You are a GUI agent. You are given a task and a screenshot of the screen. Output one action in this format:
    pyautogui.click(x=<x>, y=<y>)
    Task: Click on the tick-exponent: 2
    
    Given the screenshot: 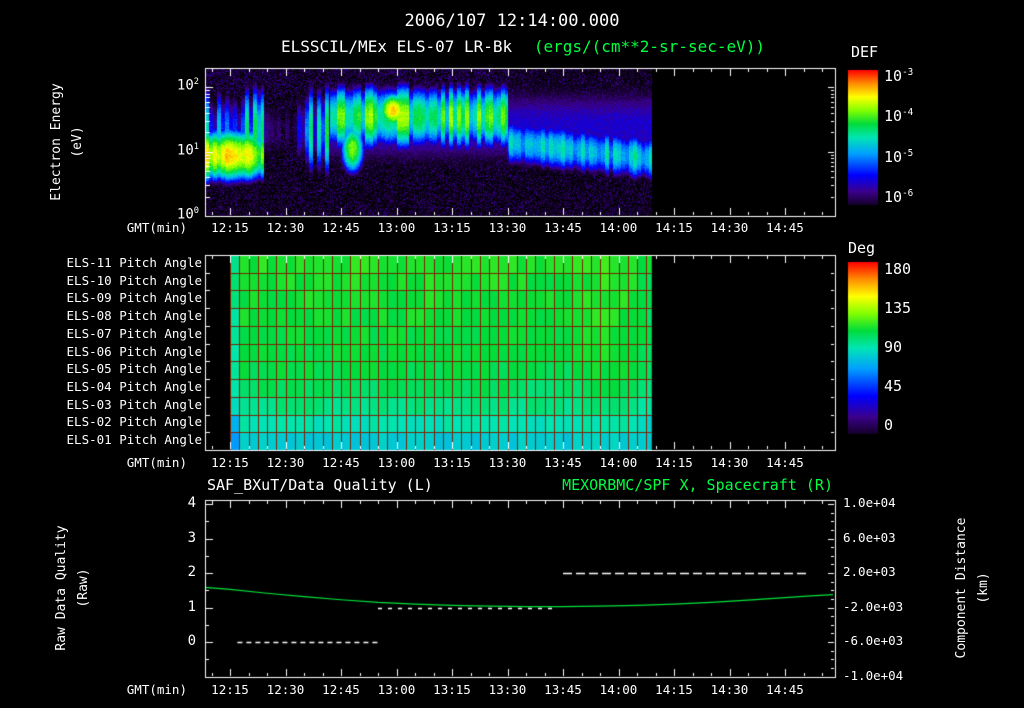 What is the action you would take?
    pyautogui.click(x=196, y=82)
    